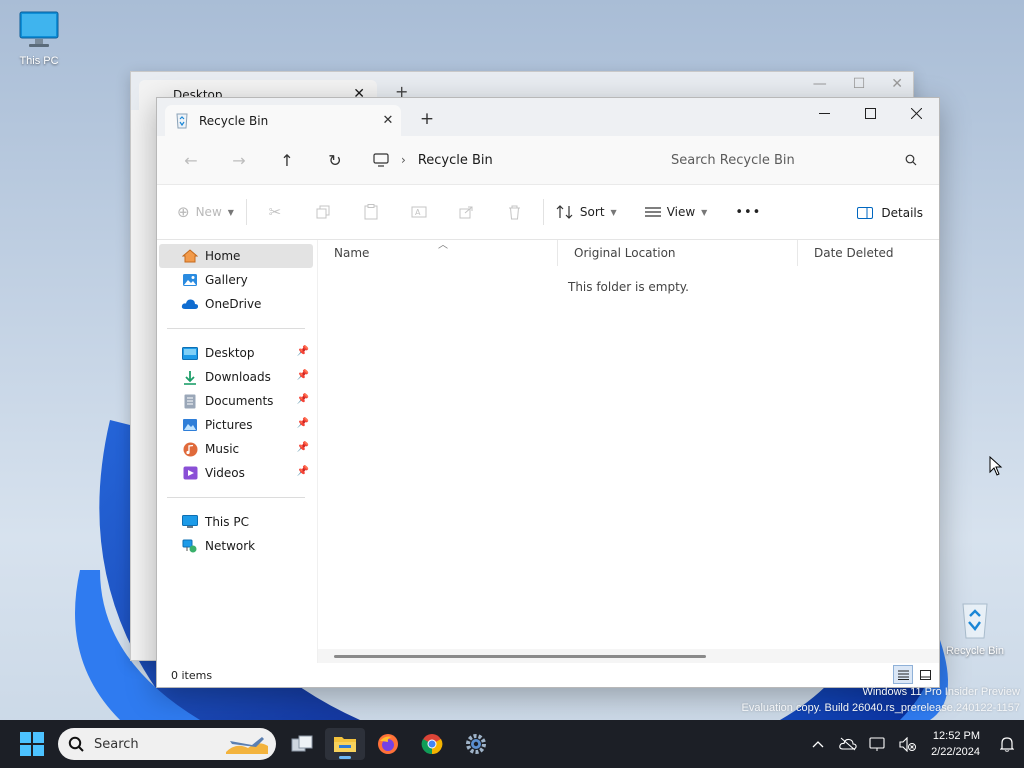 This screenshot has width=1024, height=768. What do you see at coordinates (236, 353) in the screenshot?
I see `nav-item-desktop: Desktop 📌` at bounding box center [236, 353].